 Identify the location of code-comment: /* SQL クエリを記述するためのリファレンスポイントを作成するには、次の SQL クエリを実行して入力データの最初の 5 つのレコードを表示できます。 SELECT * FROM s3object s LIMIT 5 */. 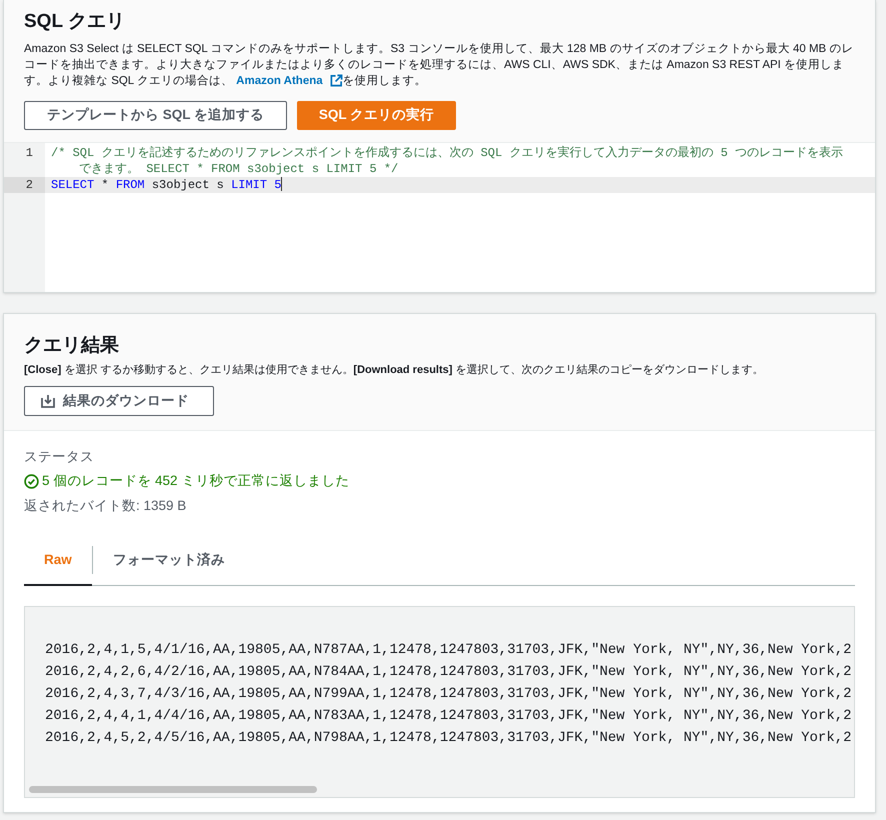
(447, 160).